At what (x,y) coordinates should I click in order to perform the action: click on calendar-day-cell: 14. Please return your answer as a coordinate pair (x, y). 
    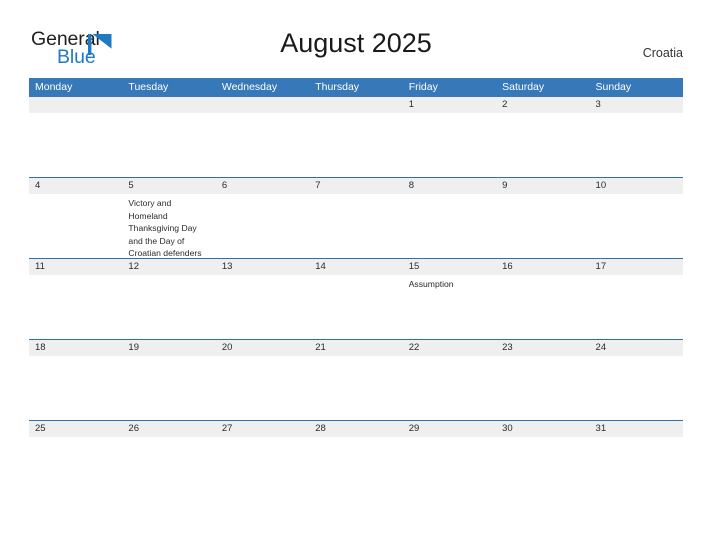
    Looking at the image, I should click on (356, 299).